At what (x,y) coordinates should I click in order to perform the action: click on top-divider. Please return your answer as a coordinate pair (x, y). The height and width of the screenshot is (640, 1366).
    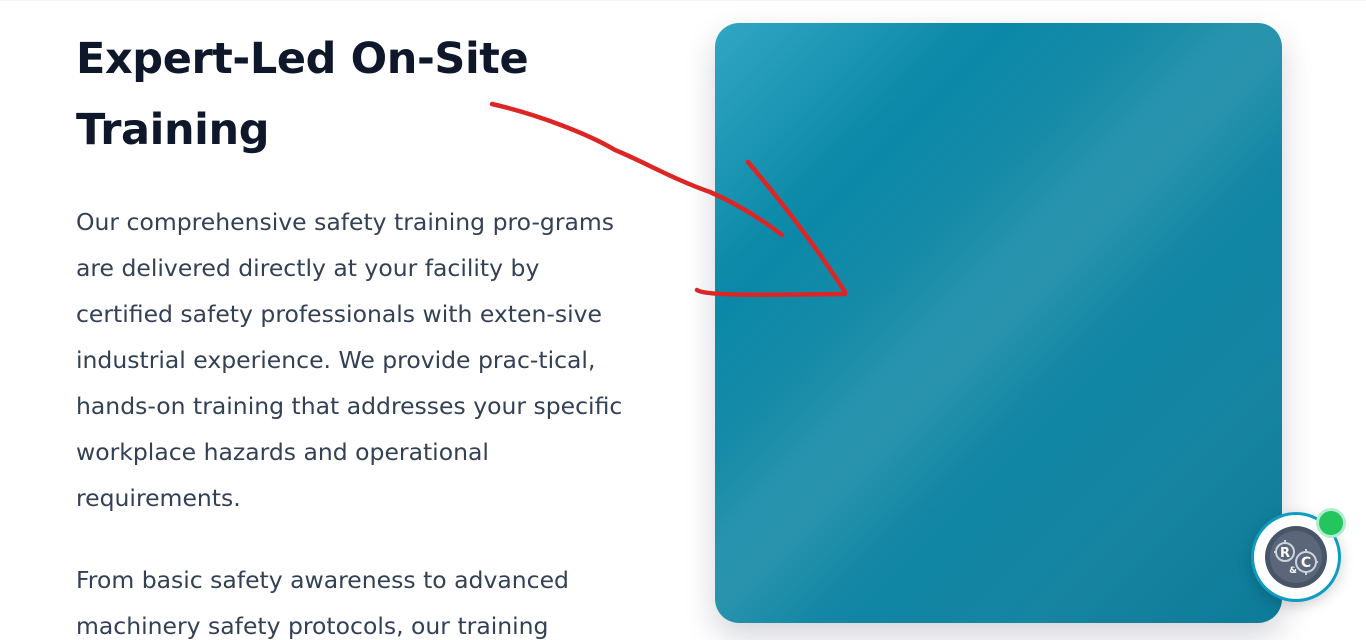
    Looking at the image, I should click on (683, 0).